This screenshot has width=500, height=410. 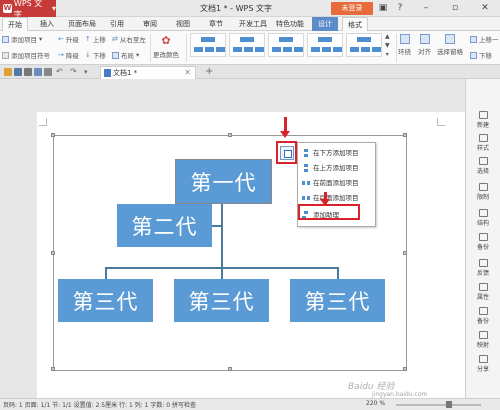 What do you see at coordinates (209, 72) in the screenshot?
I see `new-tab-button: +` at bounding box center [209, 72].